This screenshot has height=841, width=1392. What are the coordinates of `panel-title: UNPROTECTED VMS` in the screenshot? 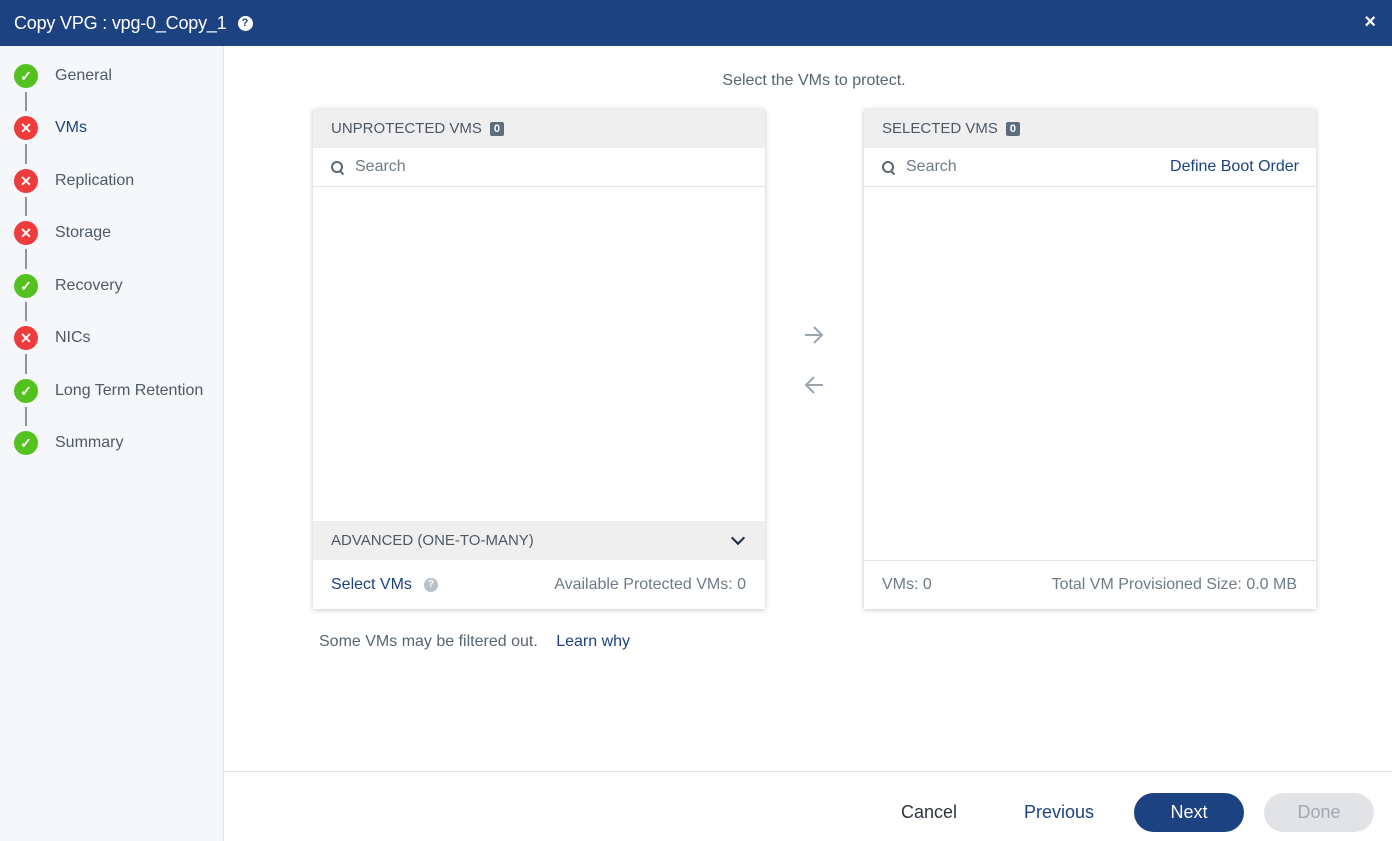 It's located at (406, 128).